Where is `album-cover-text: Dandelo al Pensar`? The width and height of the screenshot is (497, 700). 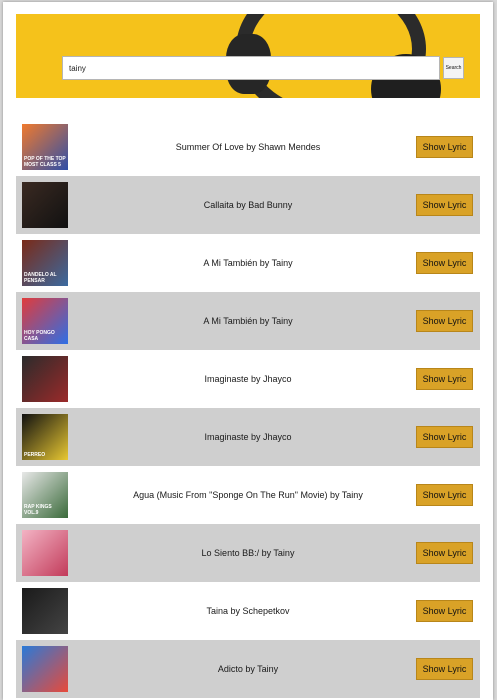 album-cover-text: Dandelo al Pensar is located at coordinates (40, 278).